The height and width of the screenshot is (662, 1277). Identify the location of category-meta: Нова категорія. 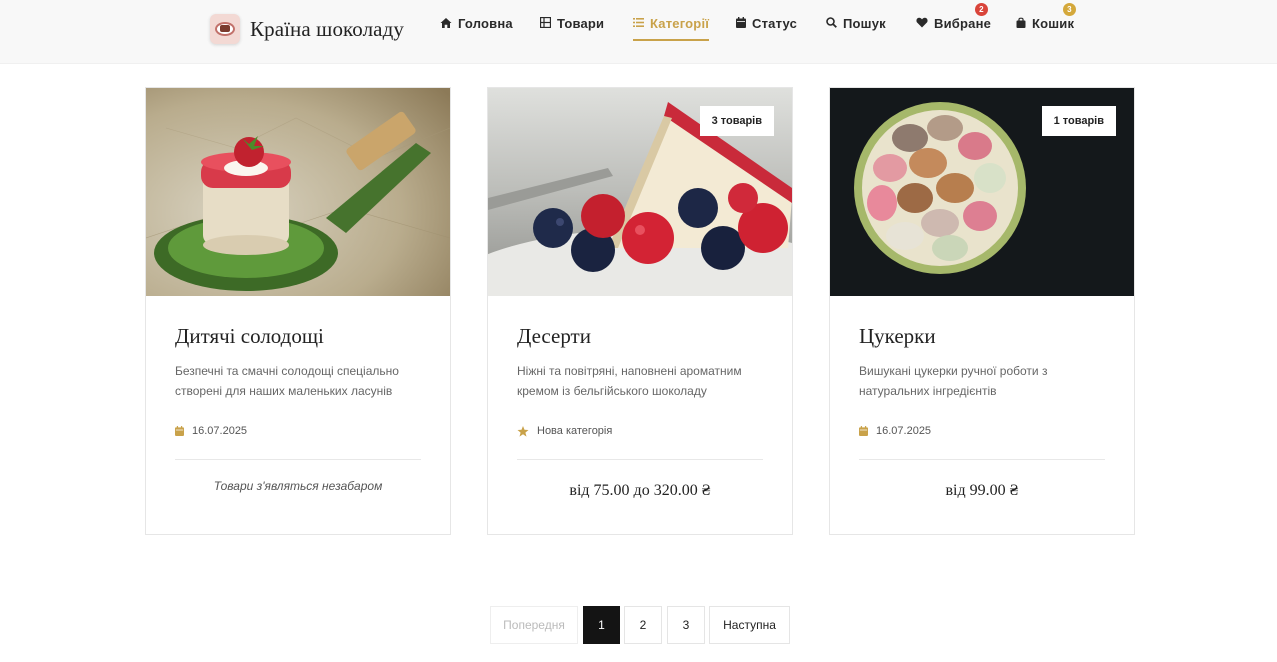
(564, 431).